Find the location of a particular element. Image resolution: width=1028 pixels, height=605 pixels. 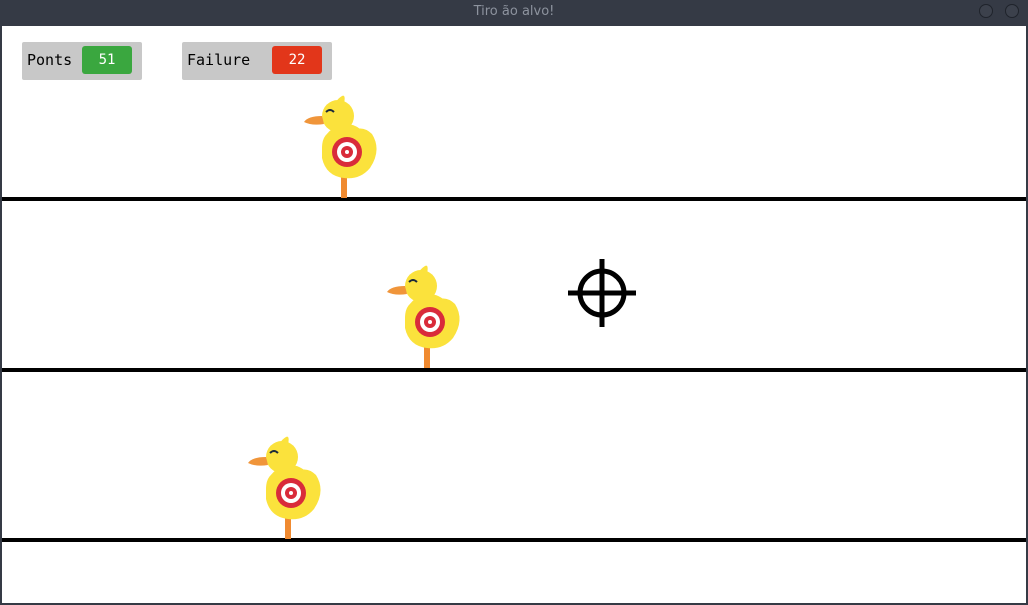

crosshair-icon is located at coordinates (602, 293).